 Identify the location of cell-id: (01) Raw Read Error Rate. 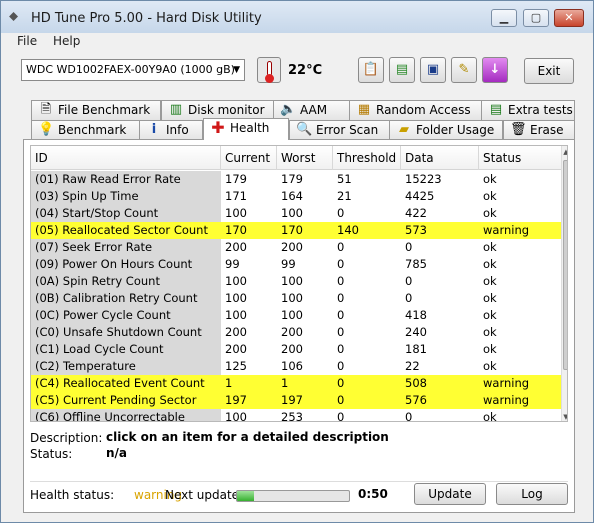
(126, 179).